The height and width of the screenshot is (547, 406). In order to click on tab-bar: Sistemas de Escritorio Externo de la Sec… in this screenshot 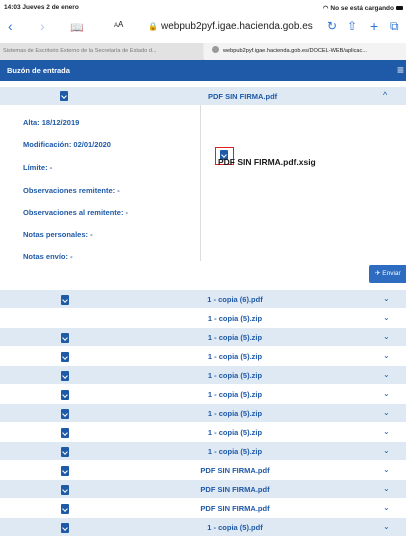, I will do `click(203, 51)`.